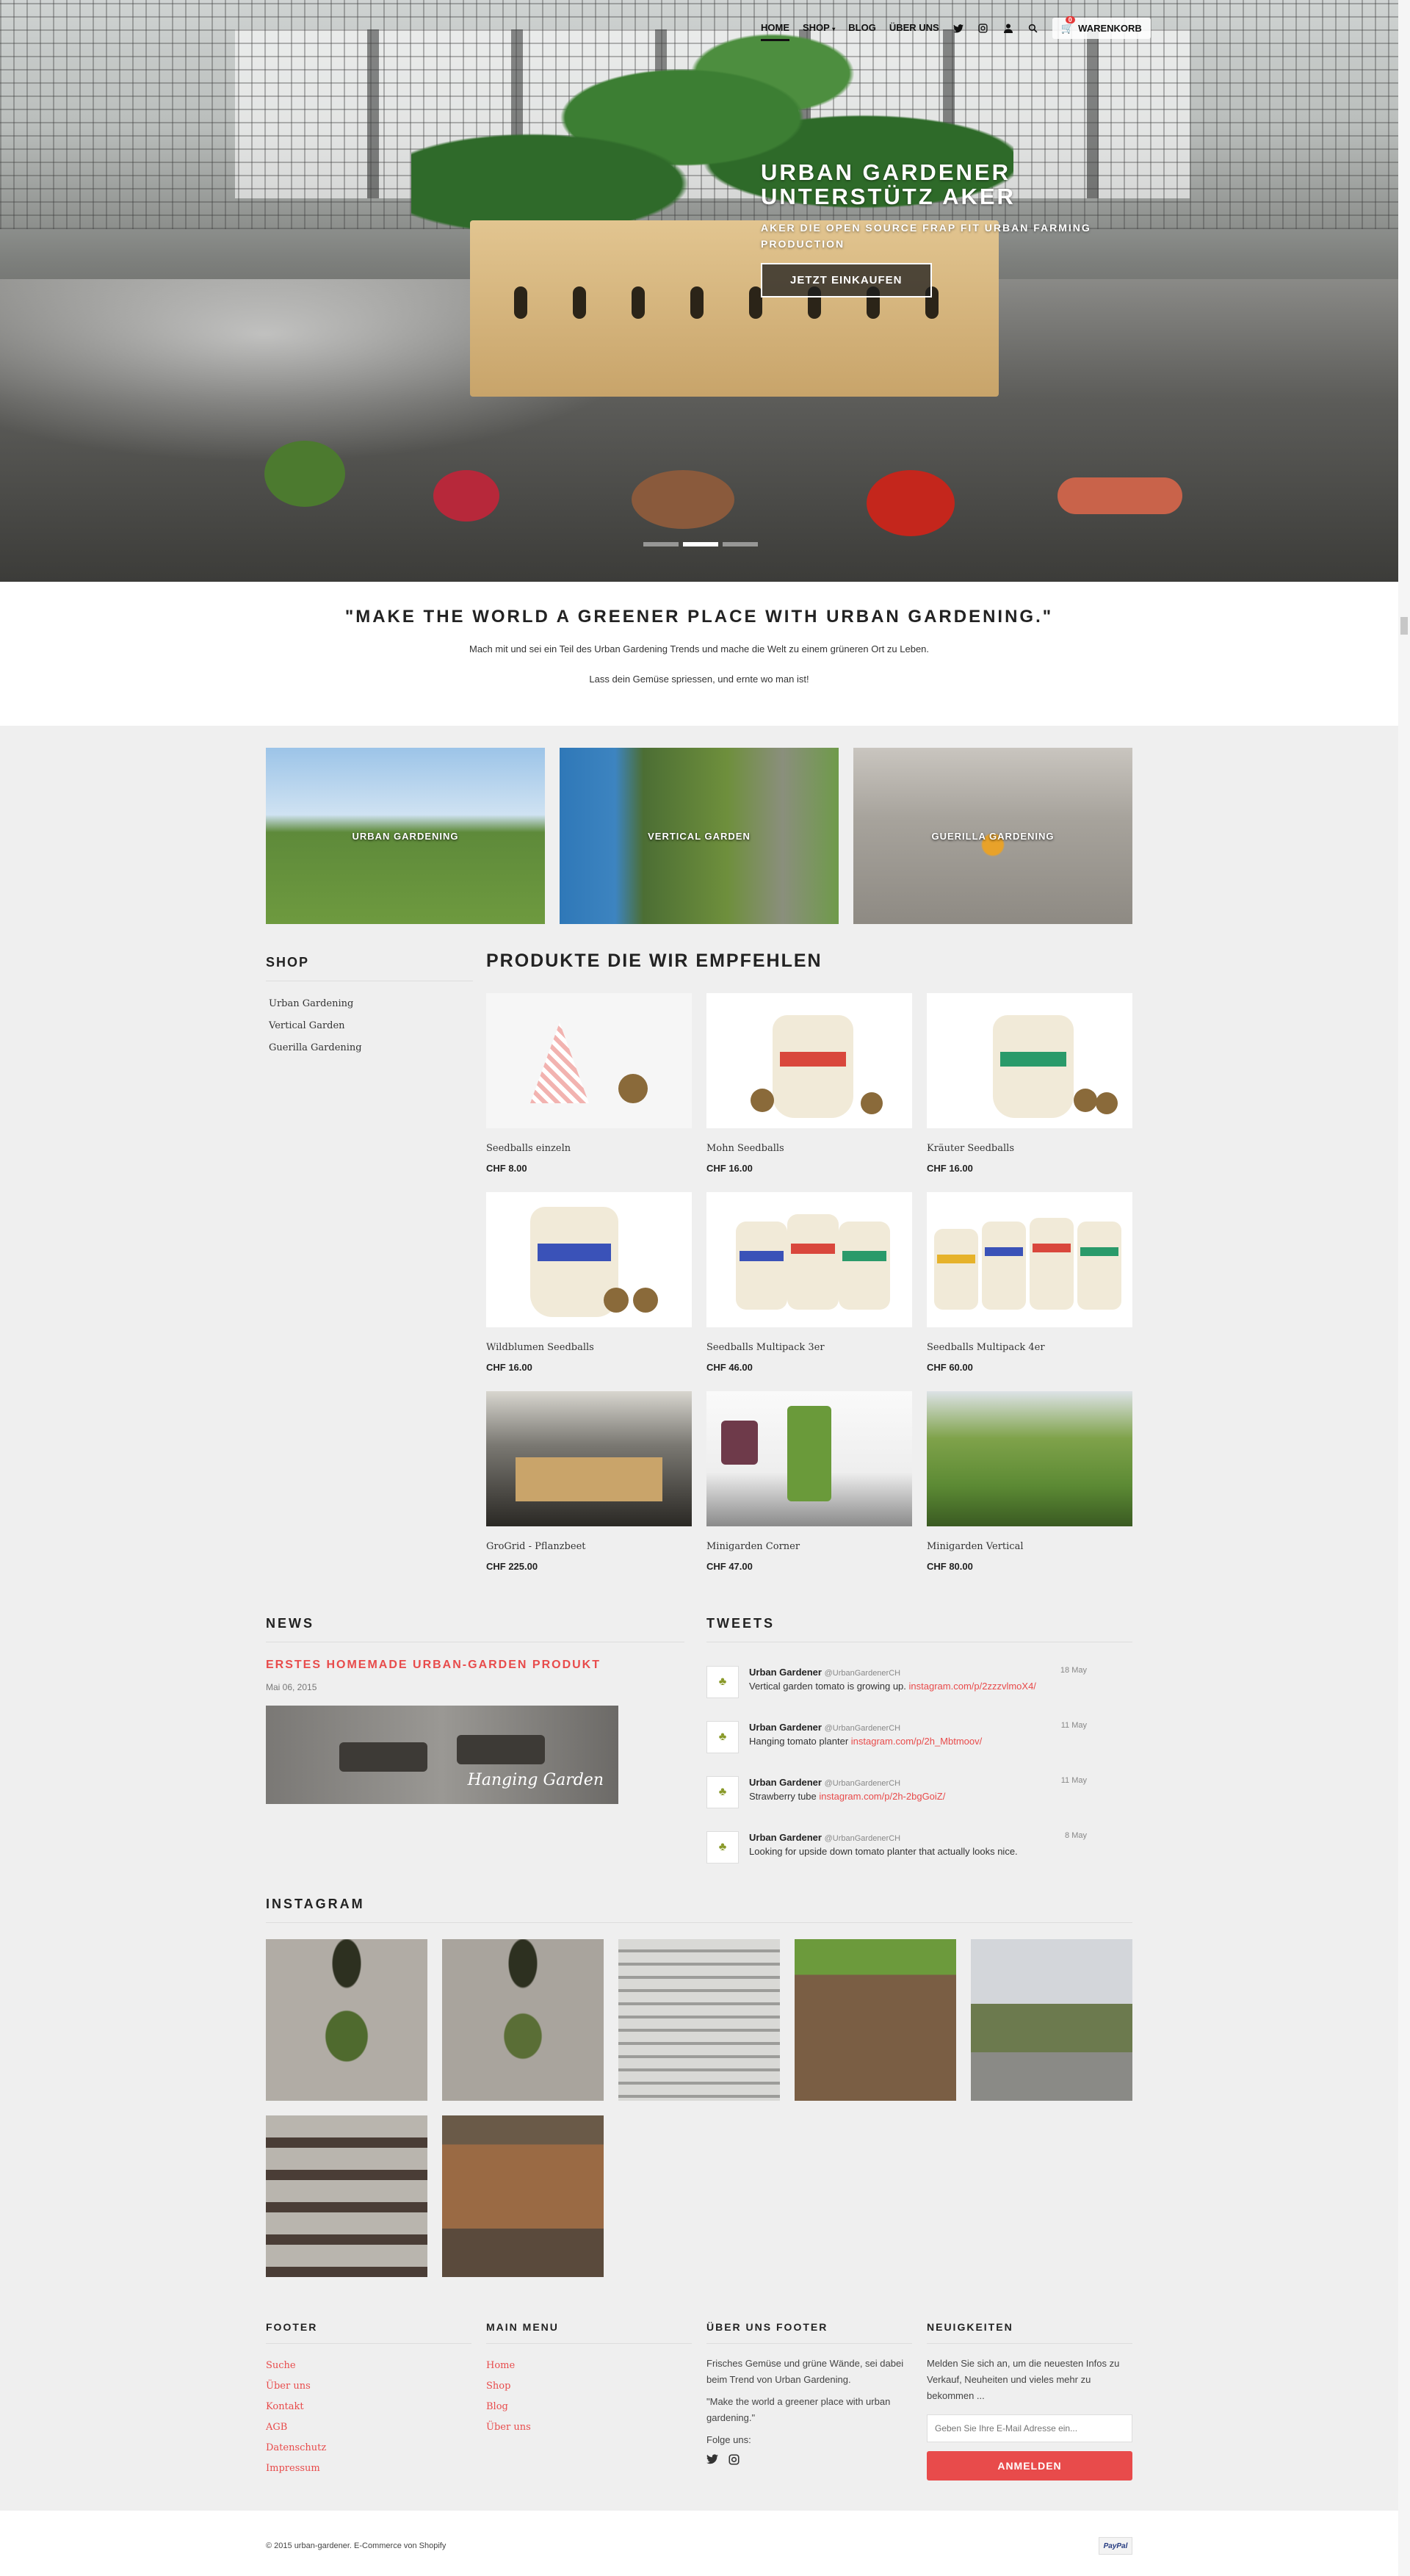 The image size is (1410, 2576). I want to click on product-card: Wildblumen Seedballs CHF 16.00, so click(589, 1291).